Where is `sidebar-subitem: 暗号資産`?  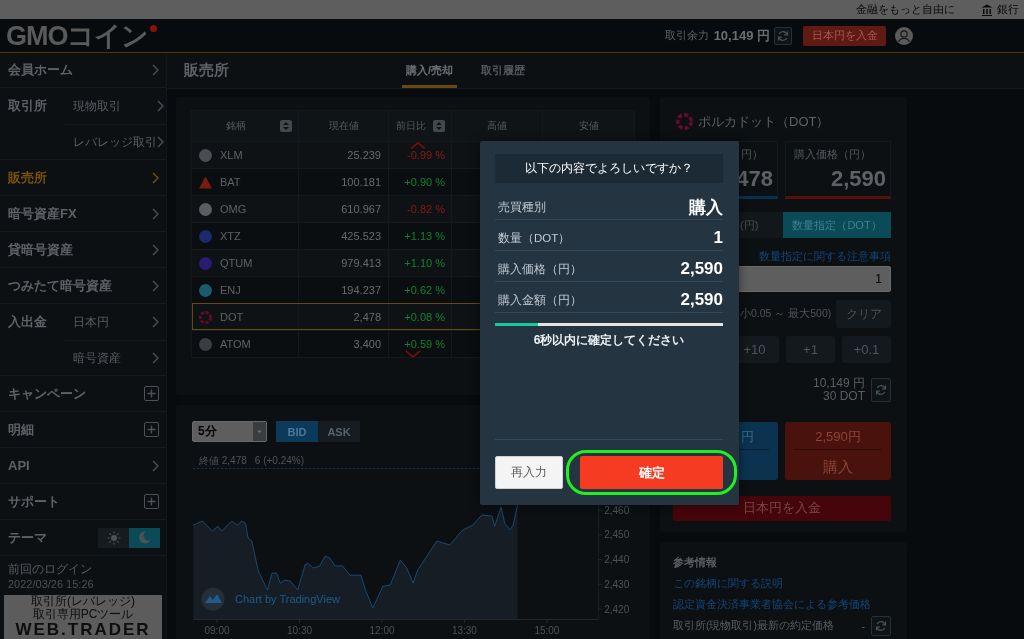 sidebar-subitem: 暗号資産 is located at coordinates (115, 357).